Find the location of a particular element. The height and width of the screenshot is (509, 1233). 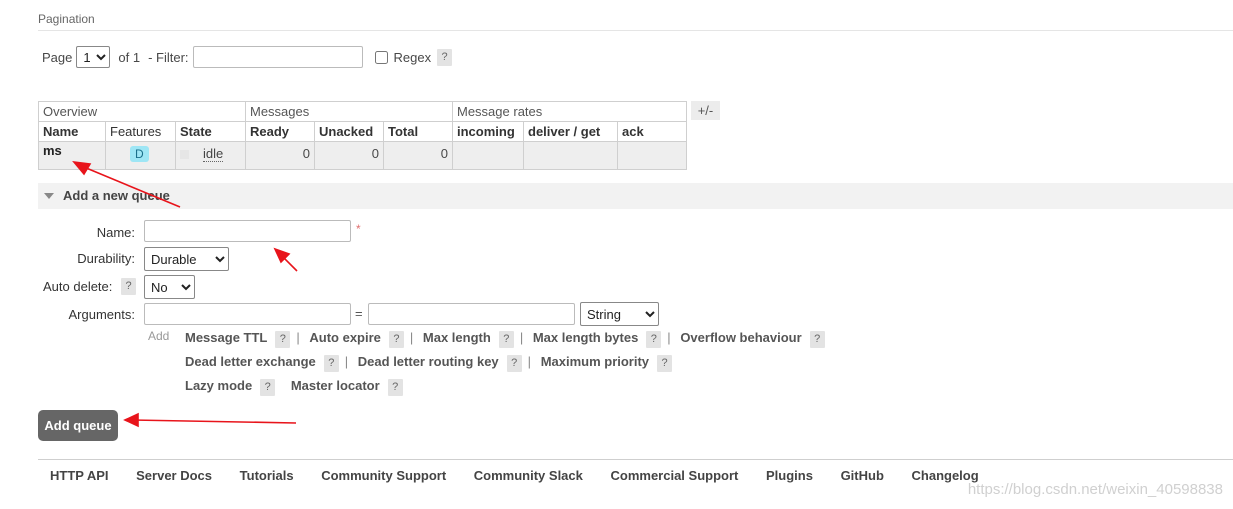

arrow-to-name-input is located at coordinates (285, 259).